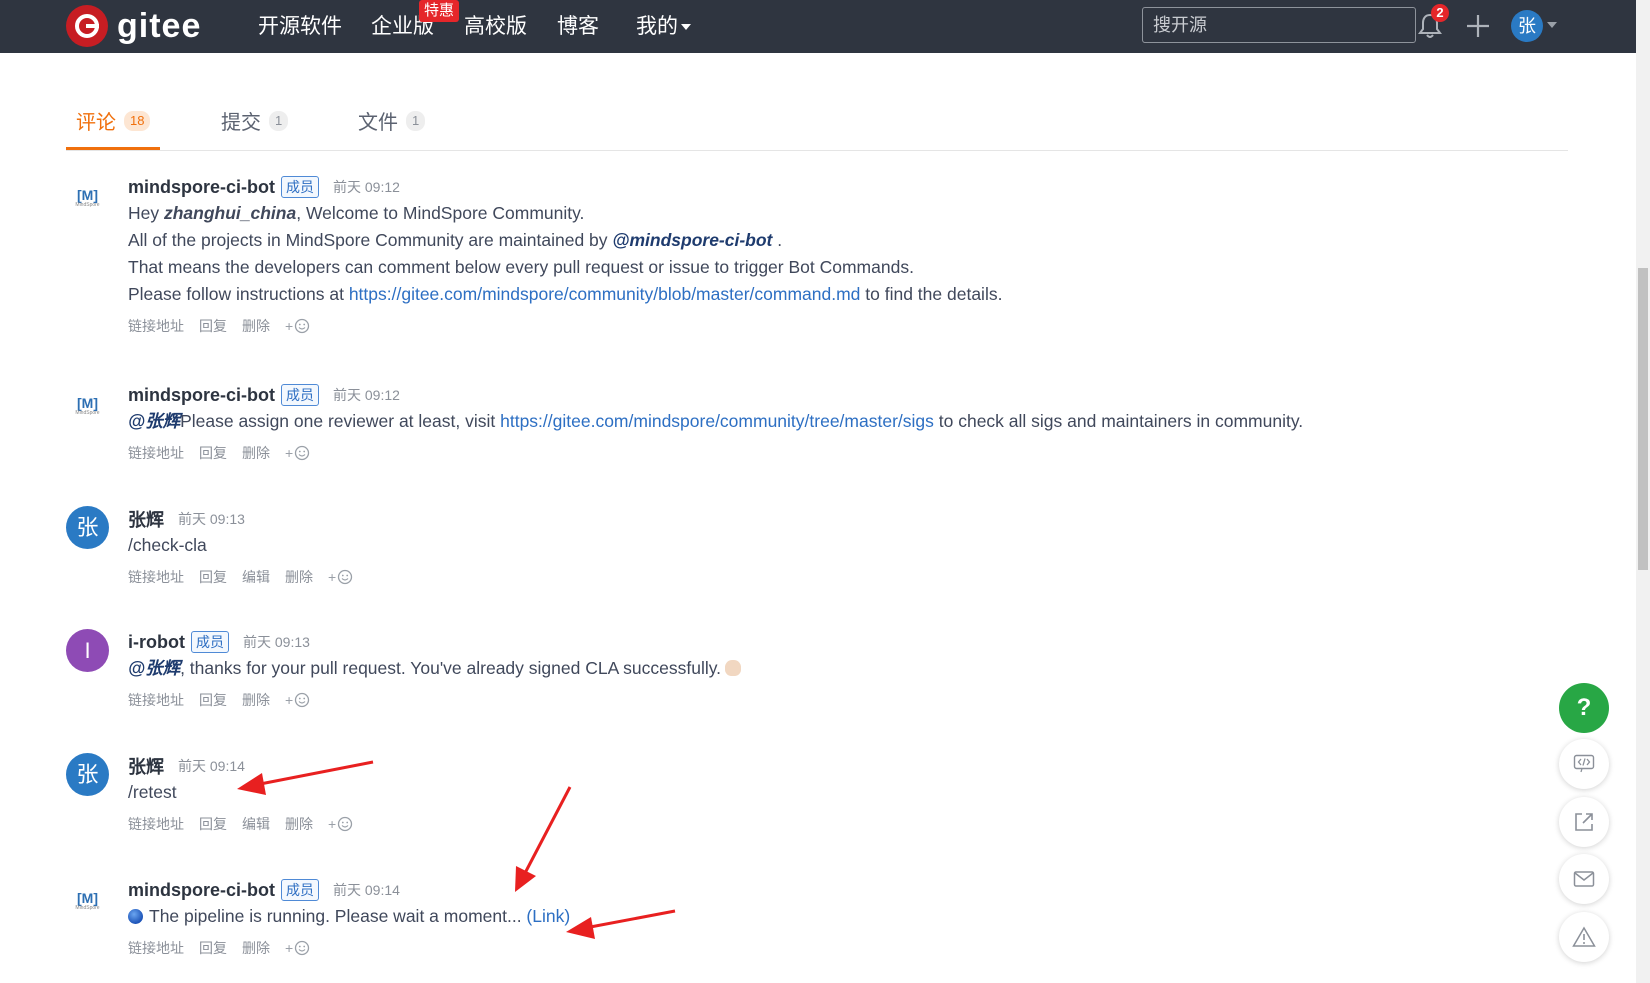 Image resolution: width=1650 pixels, height=983 pixels. What do you see at coordinates (416, 120) in the screenshot?
I see `tab-files-count: 1` at bounding box center [416, 120].